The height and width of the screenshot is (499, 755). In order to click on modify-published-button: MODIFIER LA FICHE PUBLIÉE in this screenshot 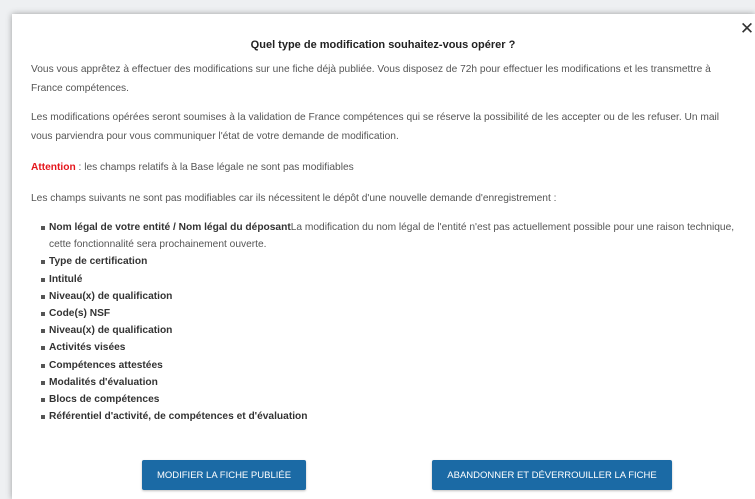, I will do `click(224, 475)`.